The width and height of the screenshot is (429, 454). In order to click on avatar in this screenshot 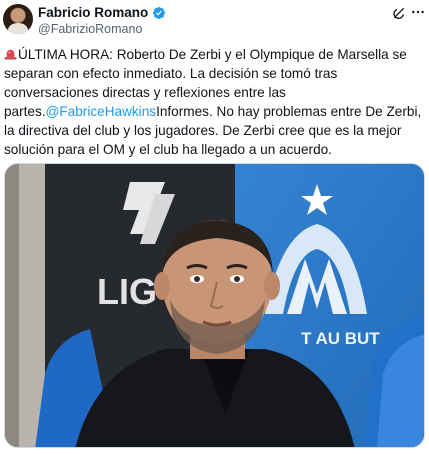, I will do `click(18, 19)`.